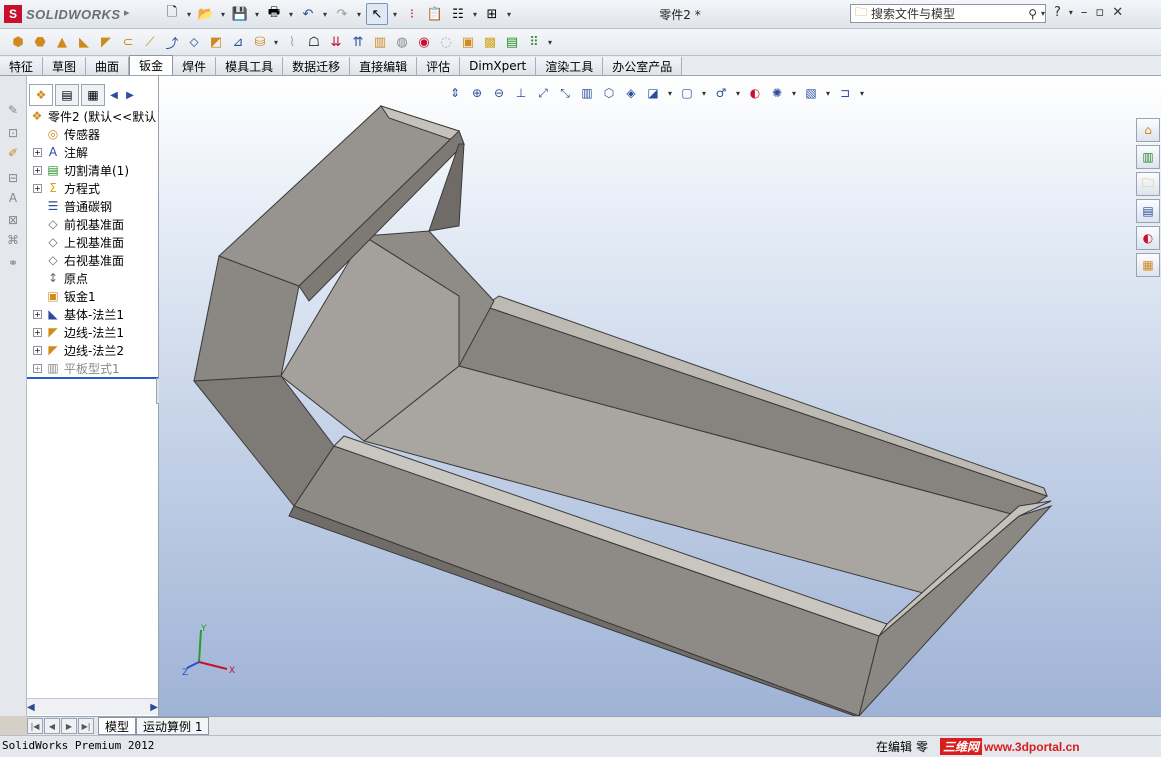 The image size is (1161, 757). What do you see at coordinates (64, 296) in the screenshot?
I see `tree-item: ▣ 钣金1` at bounding box center [64, 296].